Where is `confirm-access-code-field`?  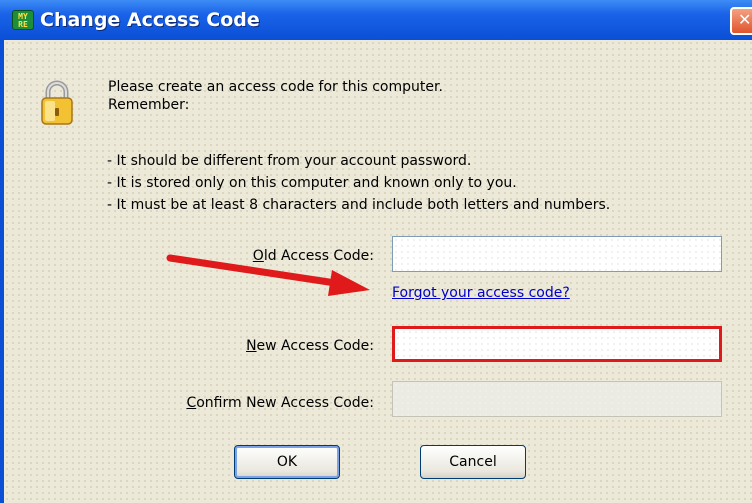 confirm-access-code-field is located at coordinates (557, 399).